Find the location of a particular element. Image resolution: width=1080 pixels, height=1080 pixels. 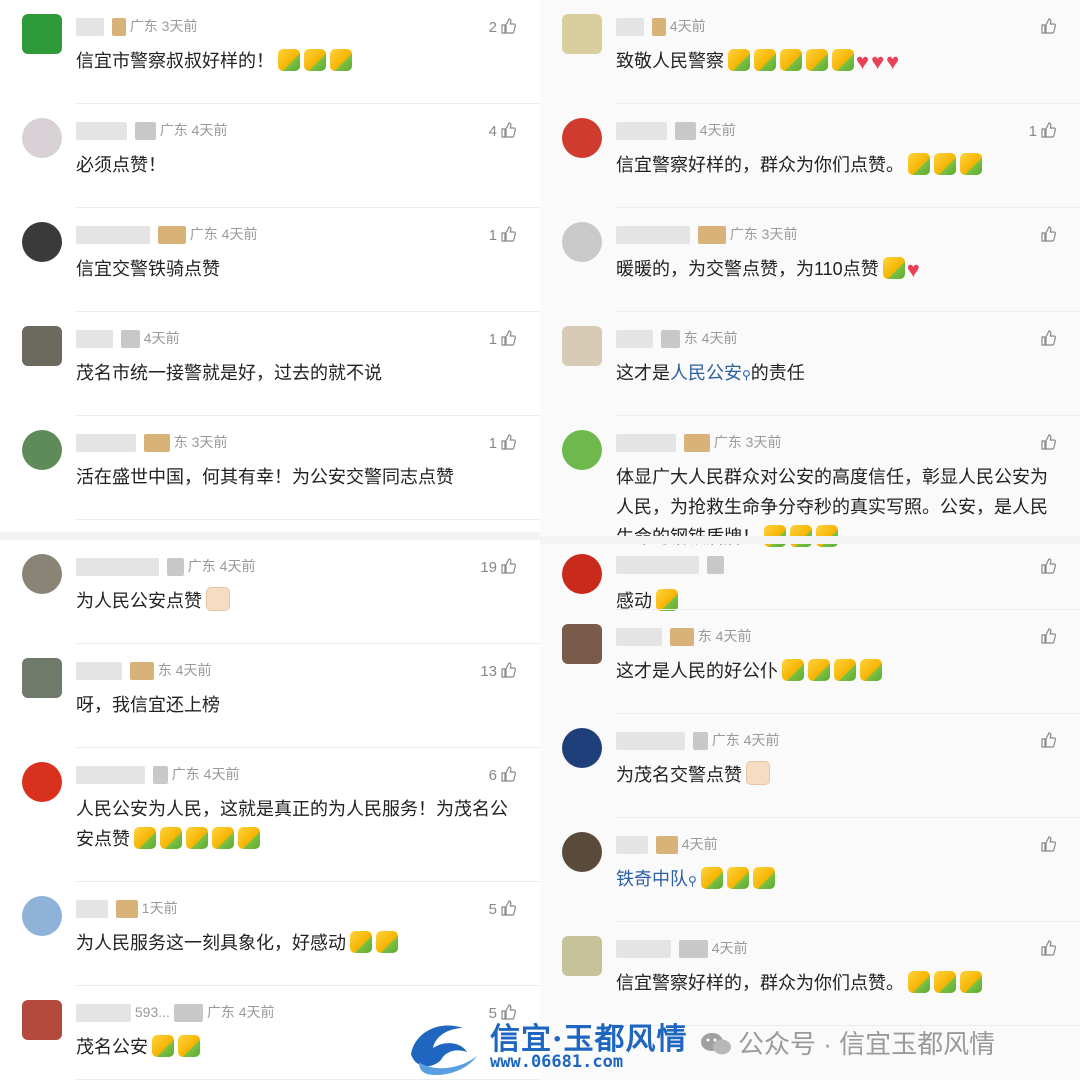

comment-item: 东 4天前 这才是人民公安⚲的责任 is located at coordinates (810, 364).